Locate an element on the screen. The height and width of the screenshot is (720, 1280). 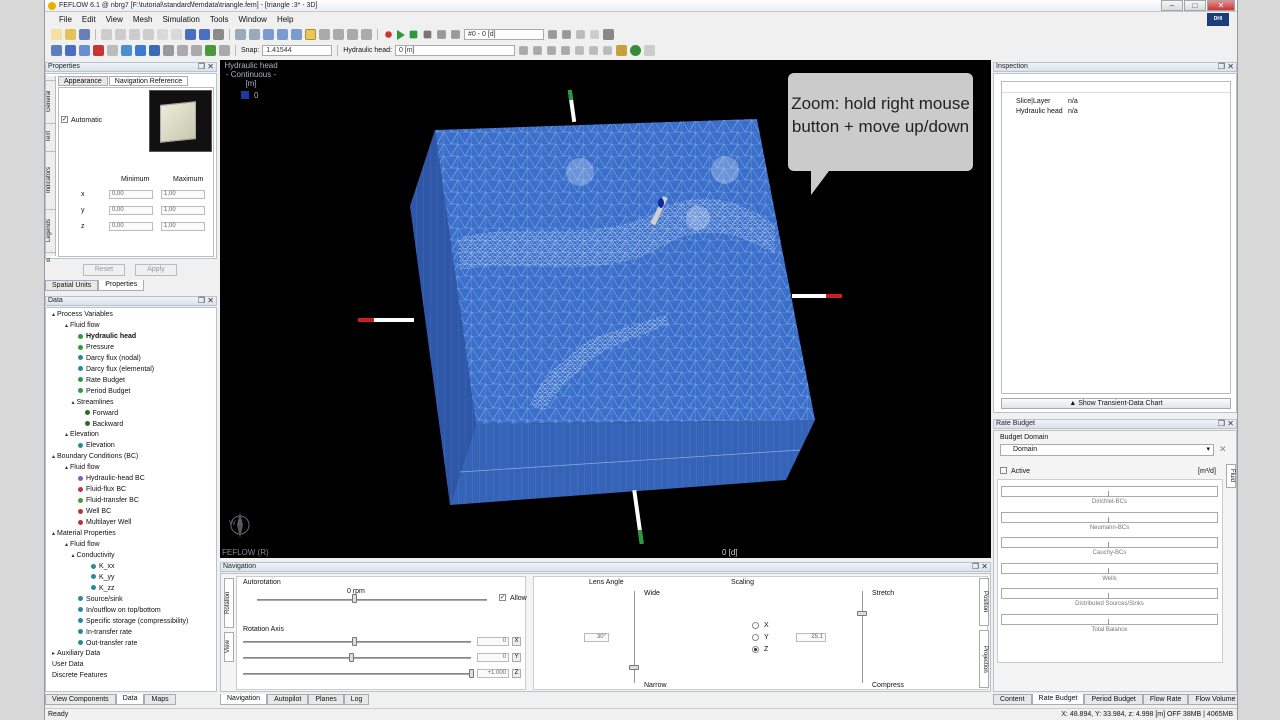
tree-item-streamlines: ▴ Streamlines is located at coordinates (93, 403).